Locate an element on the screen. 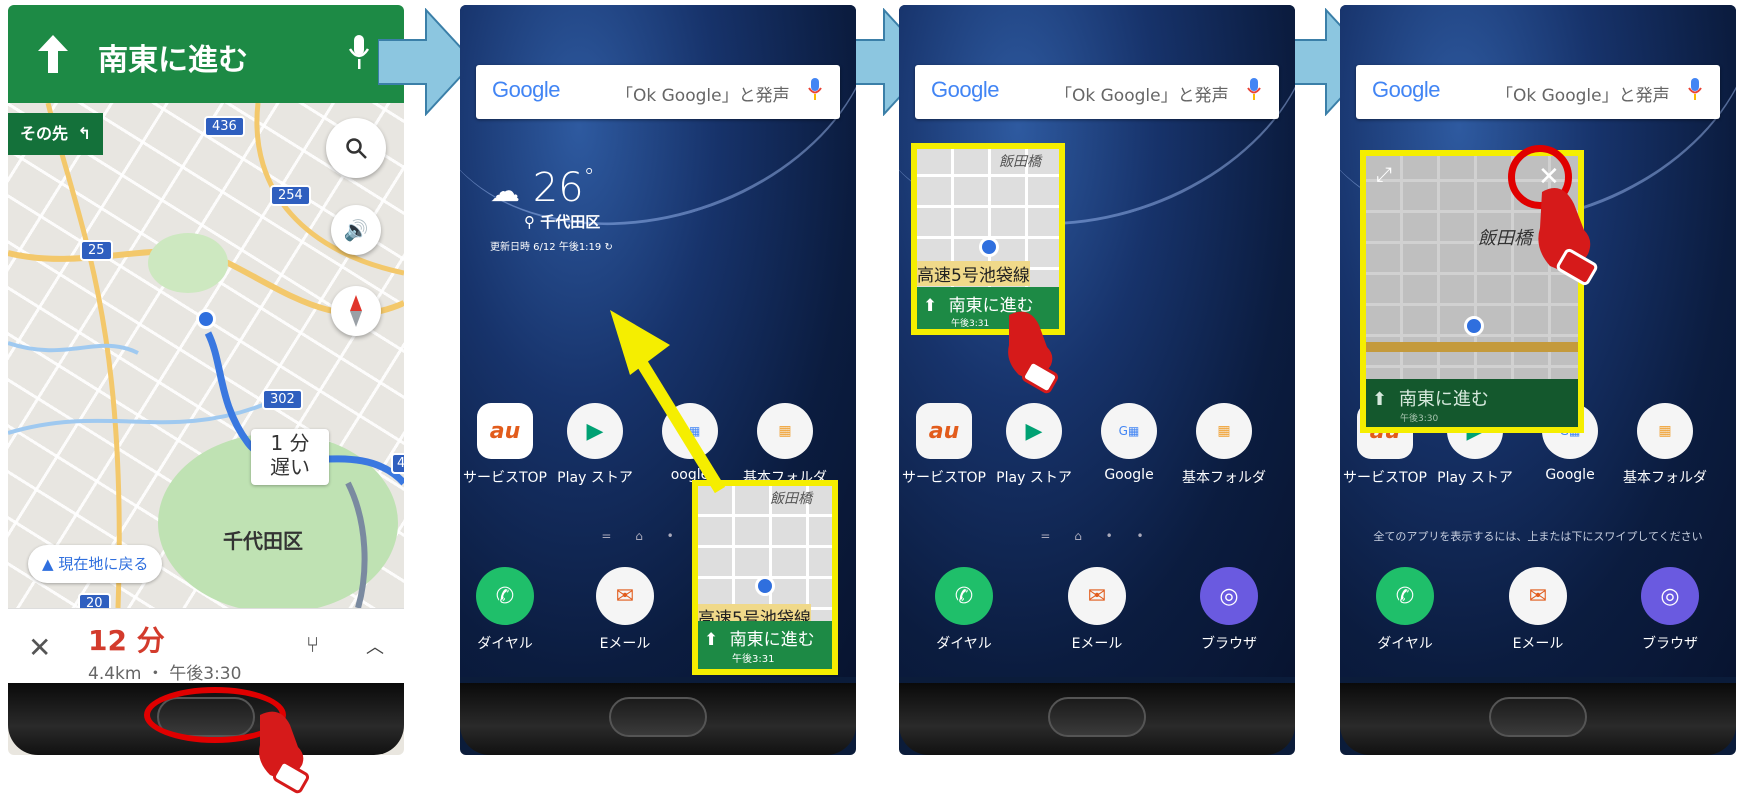 This screenshot has width=1739, height=801. swipe-hint: 全てのアプリを表示するには、上または下にスワイプしてください is located at coordinates (1538, 536).